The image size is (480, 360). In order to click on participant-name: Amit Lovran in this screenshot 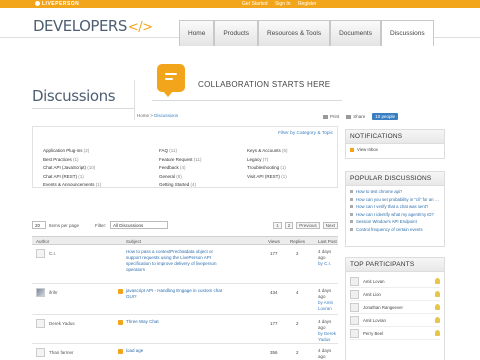, I will do `click(374, 320)`.